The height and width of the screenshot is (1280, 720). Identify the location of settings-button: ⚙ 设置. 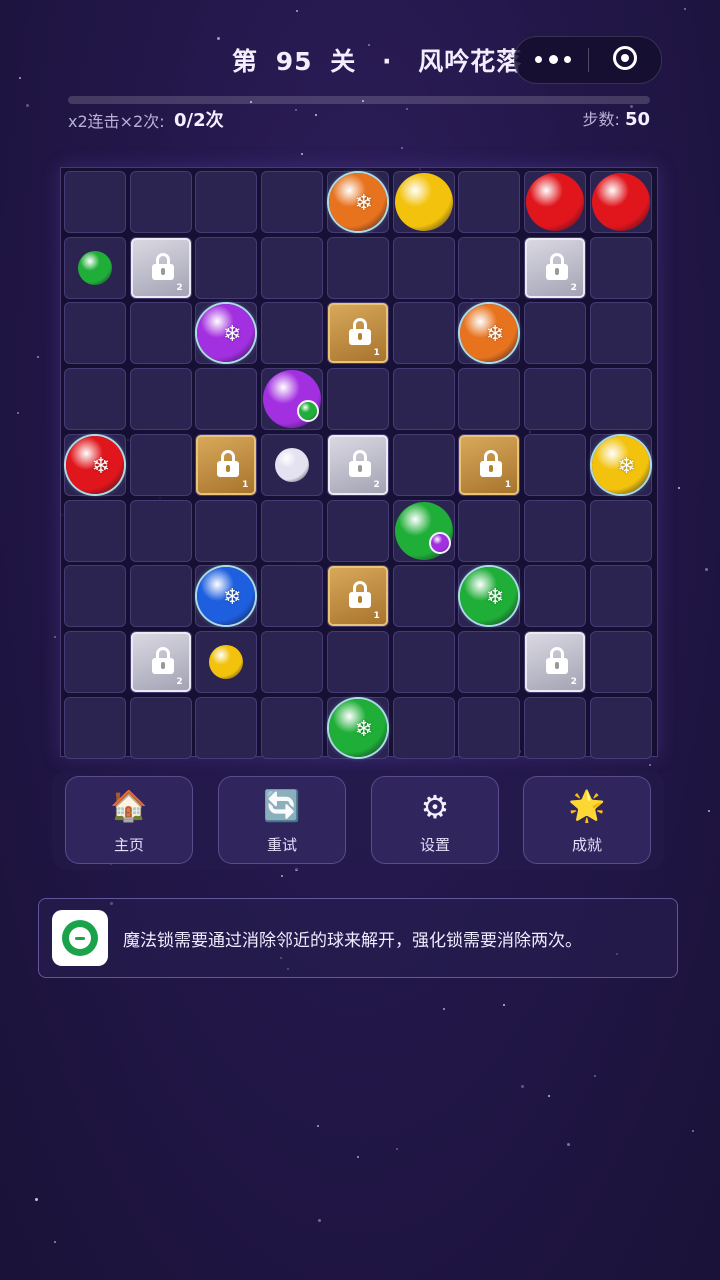
(435, 820).